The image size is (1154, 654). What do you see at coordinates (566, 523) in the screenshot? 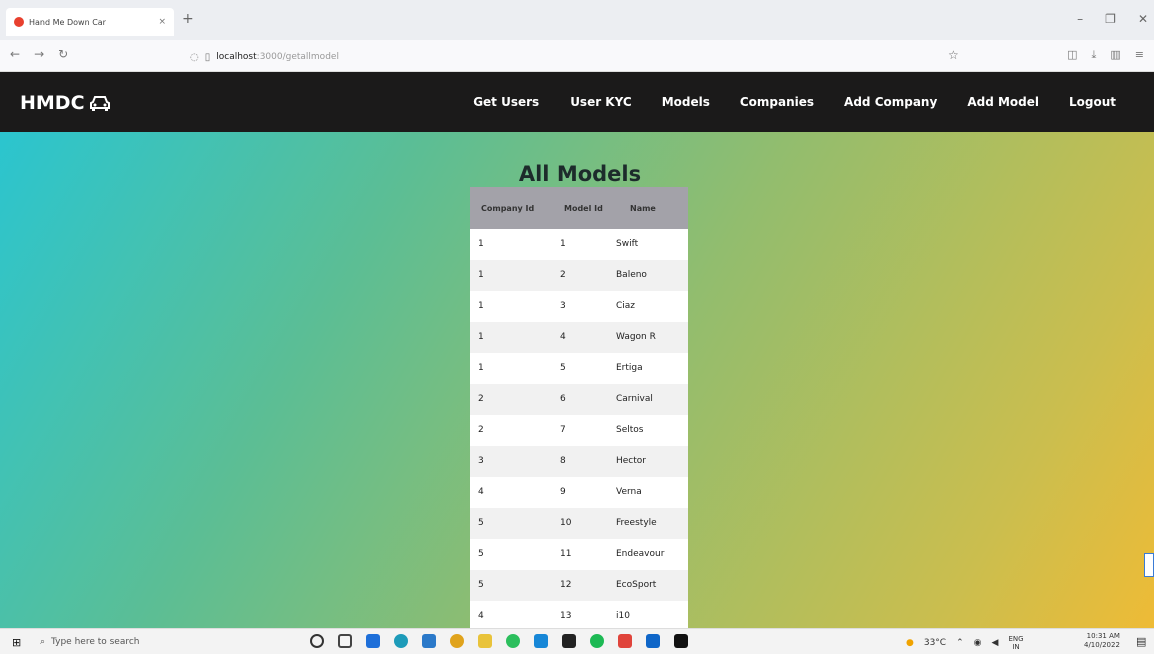
I see `cell-model-id: 10` at bounding box center [566, 523].